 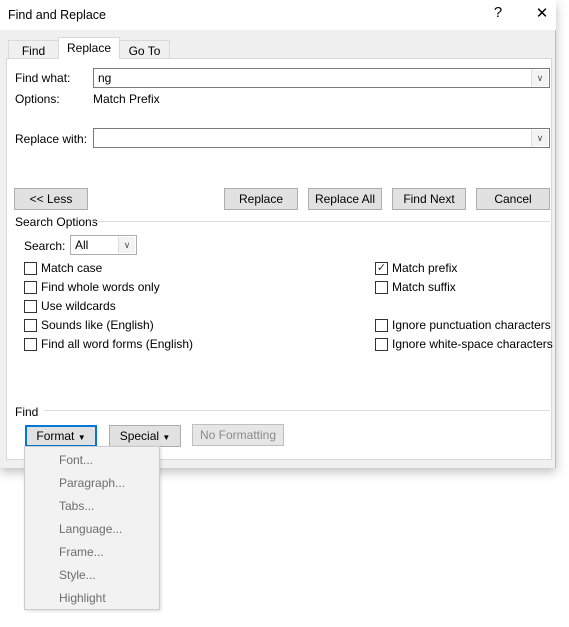 I want to click on title-bar: Find and Replace ? ✕, so click(x=278, y=15).